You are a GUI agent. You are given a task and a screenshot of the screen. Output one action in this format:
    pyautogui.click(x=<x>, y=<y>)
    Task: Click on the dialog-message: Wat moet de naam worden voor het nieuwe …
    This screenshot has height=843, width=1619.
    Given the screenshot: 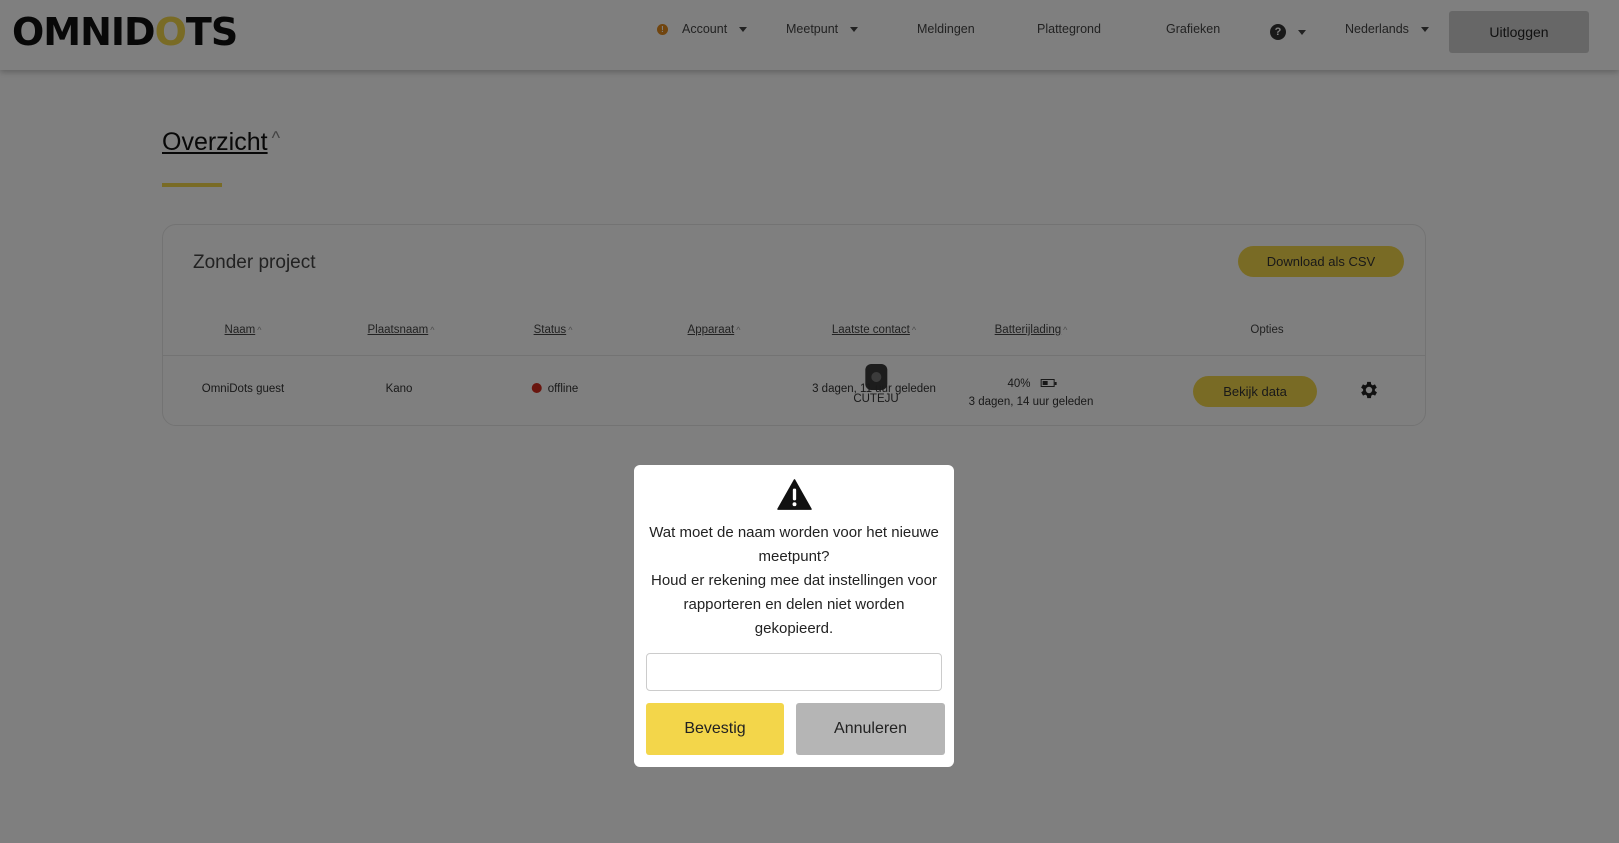 What is the action you would take?
    pyautogui.click(x=794, y=580)
    